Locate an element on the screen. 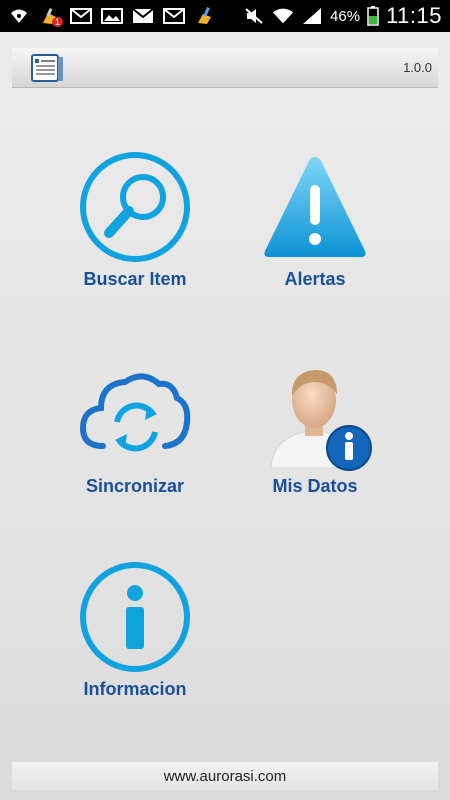  cloud-sync-icon is located at coordinates (135, 414).